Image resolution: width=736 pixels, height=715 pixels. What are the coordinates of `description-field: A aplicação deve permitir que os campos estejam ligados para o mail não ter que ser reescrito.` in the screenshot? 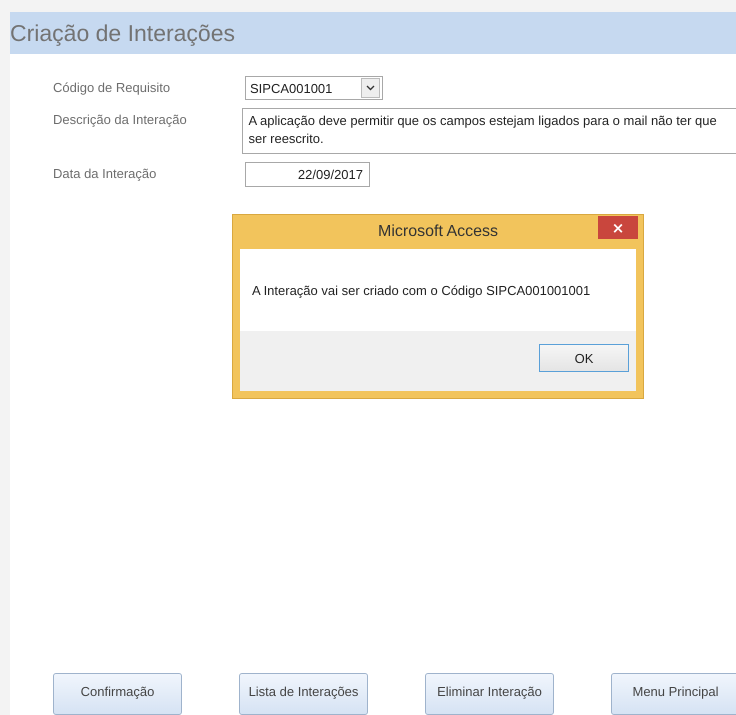 It's located at (489, 131).